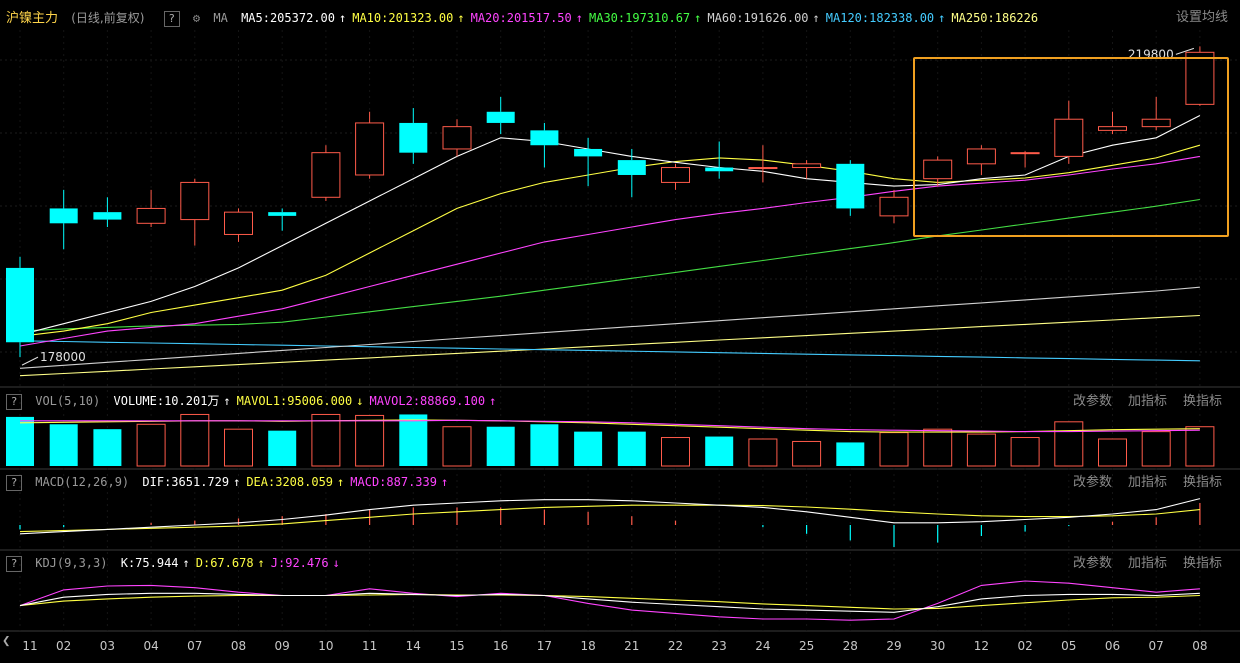 The image size is (1240, 663). Describe the element at coordinates (609, 345) in the screenshot. I see `ma250-line` at that location.